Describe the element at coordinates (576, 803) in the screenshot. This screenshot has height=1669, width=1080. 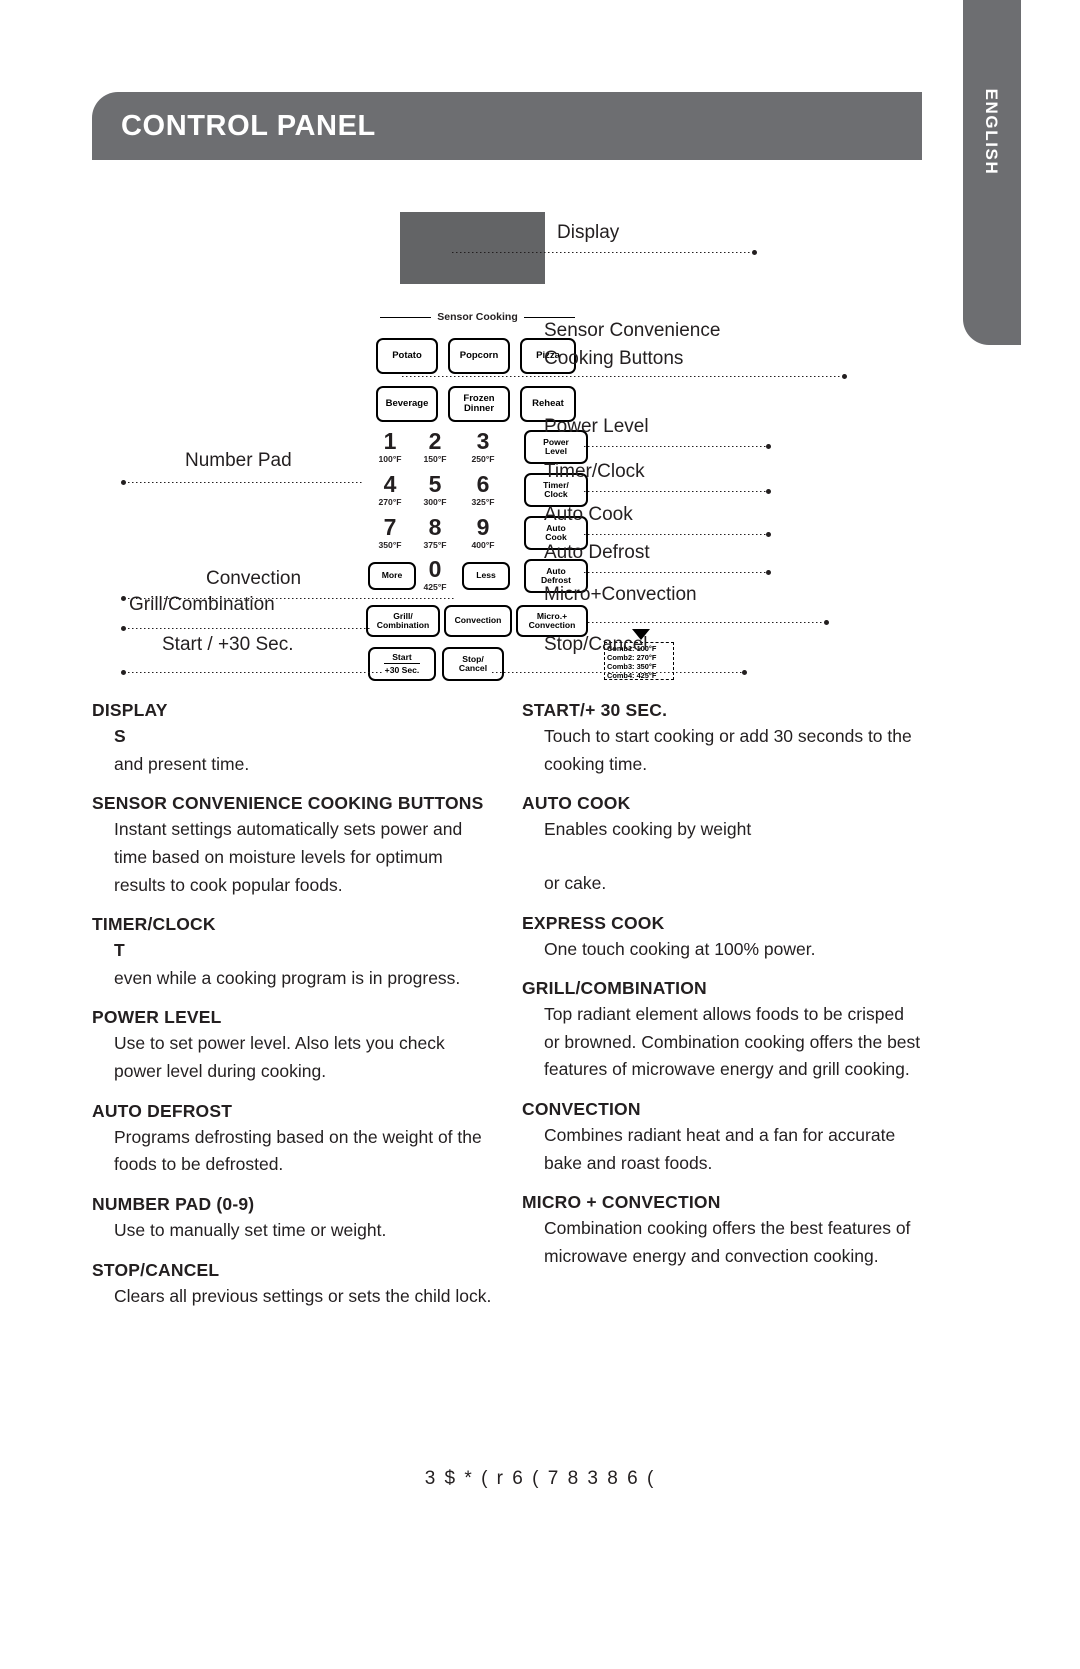
I see `section-auto-cook-heading: AUTO COOK` at that location.